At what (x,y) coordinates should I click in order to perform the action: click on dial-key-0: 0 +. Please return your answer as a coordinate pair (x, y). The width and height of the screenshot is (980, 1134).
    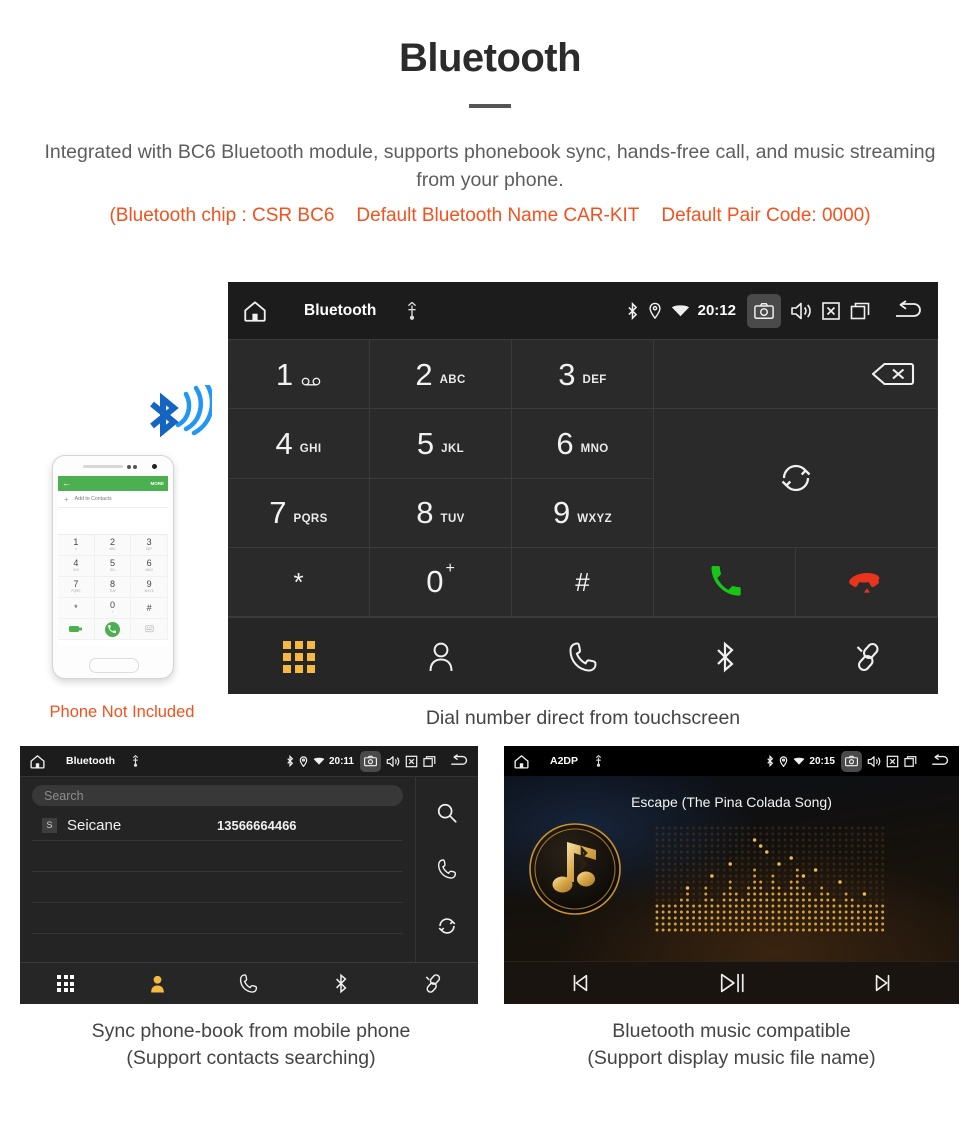
    Looking at the image, I should click on (441, 582).